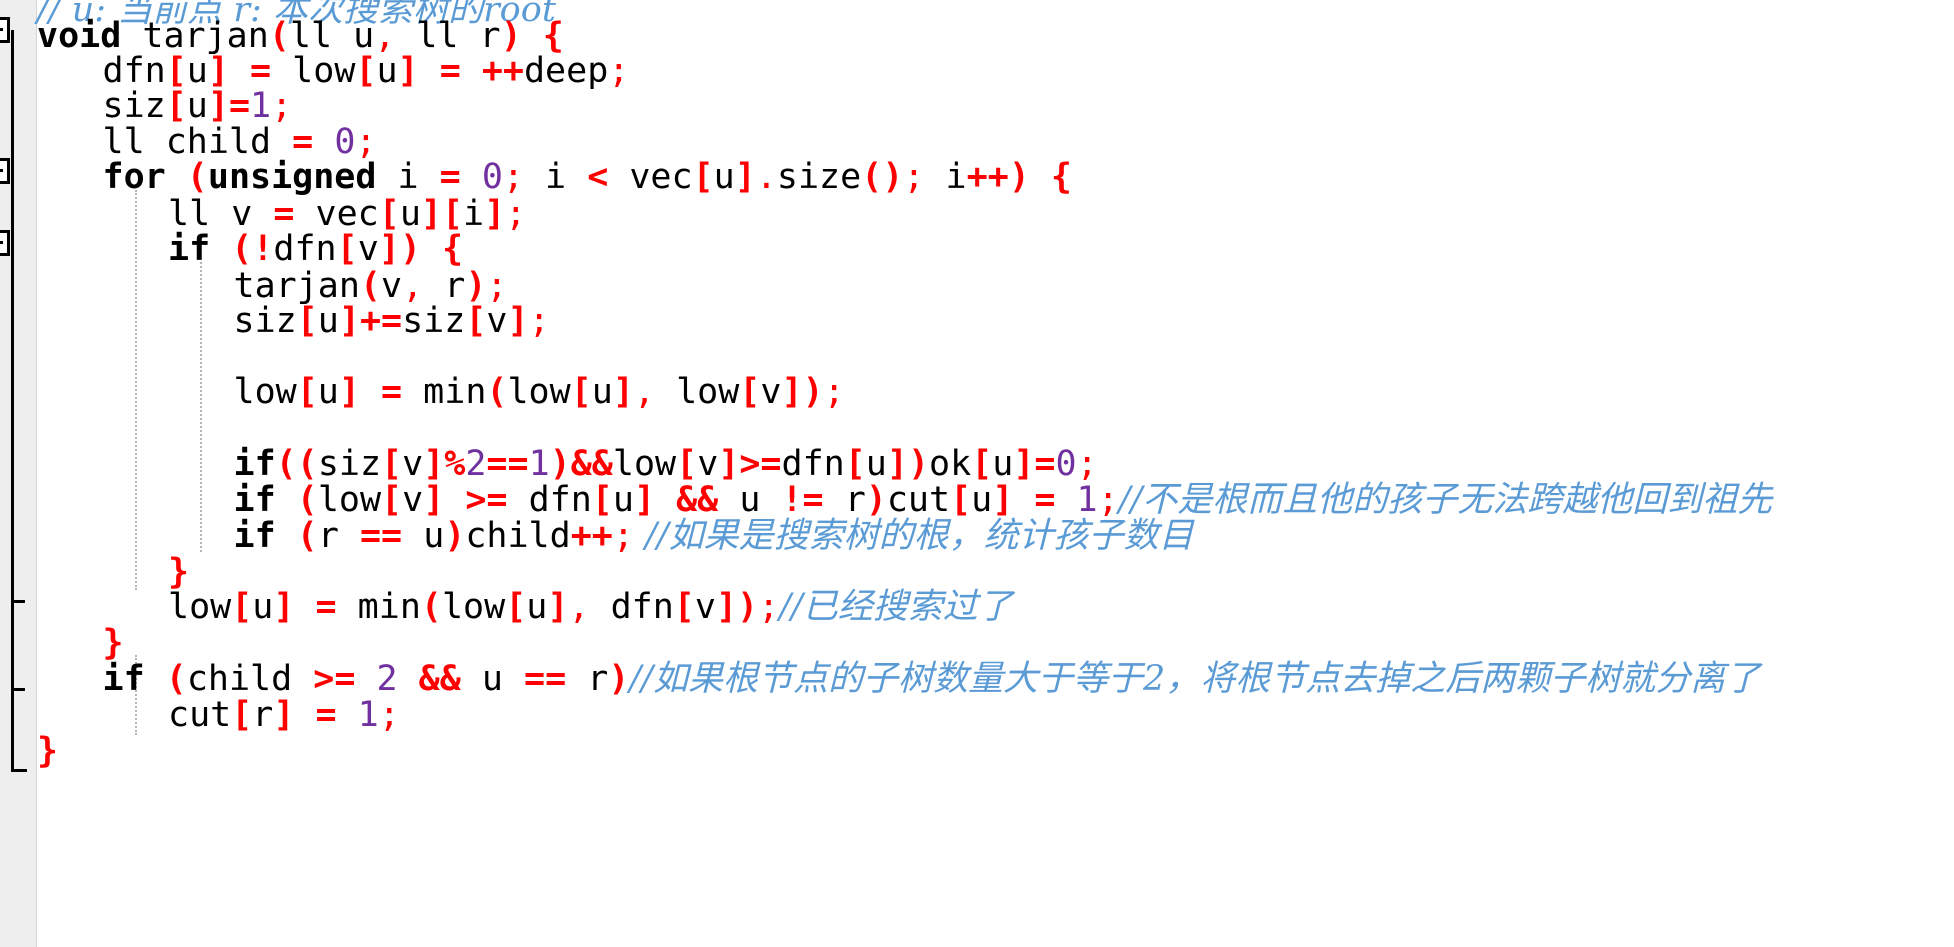  Describe the element at coordinates (591, 536) in the screenshot. I see `token-op: ++` at that location.